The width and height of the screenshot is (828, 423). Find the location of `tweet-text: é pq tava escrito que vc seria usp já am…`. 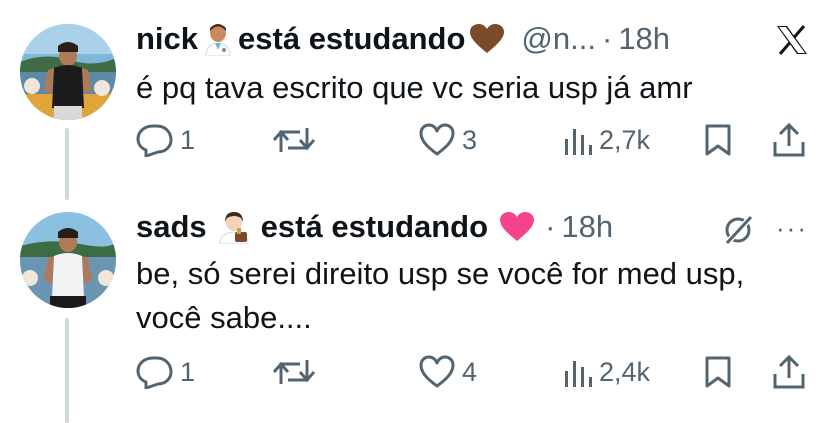

tweet-text: é pq tava escrito que vc seria usp já am… is located at coordinates (414, 87).